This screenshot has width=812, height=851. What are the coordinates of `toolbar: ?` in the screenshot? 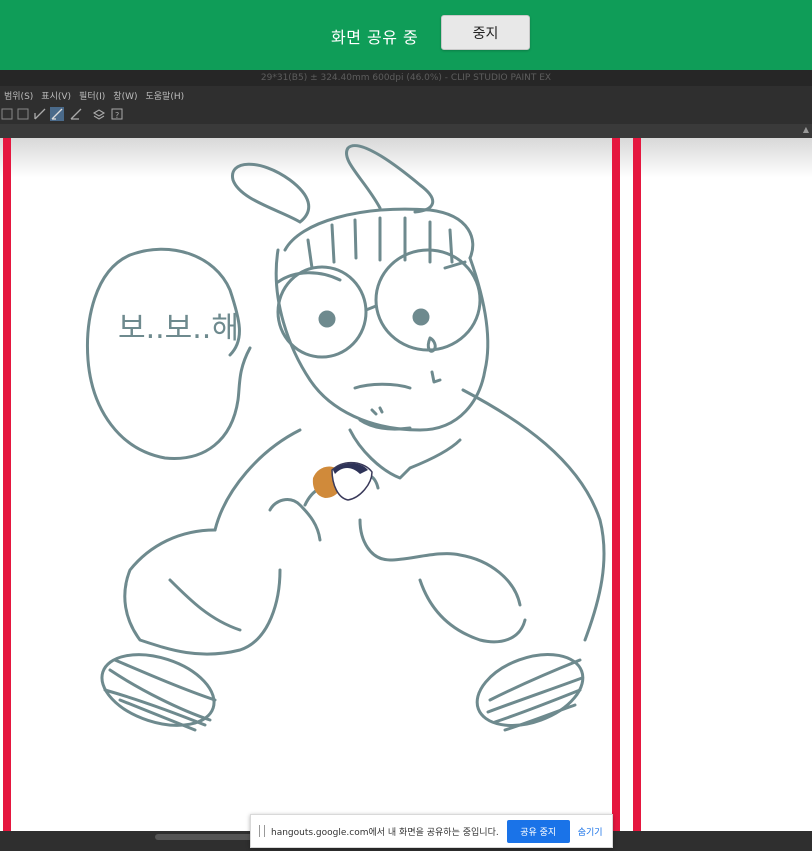 It's located at (406, 114).